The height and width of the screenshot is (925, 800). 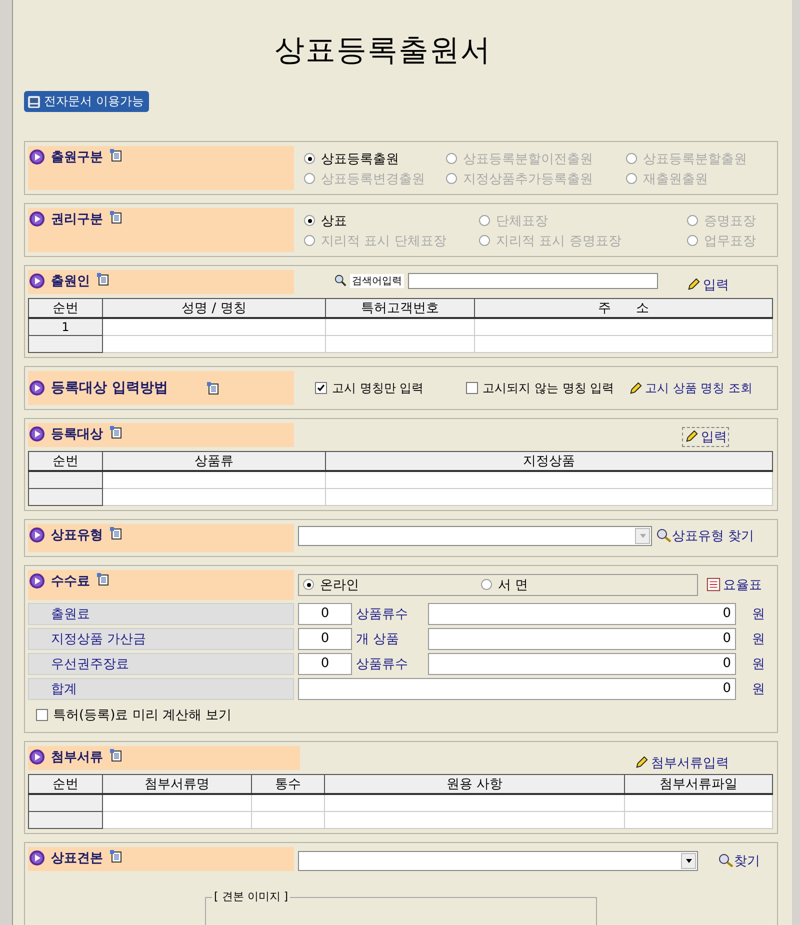 I want to click on specimen-dropdown, so click(x=498, y=860).